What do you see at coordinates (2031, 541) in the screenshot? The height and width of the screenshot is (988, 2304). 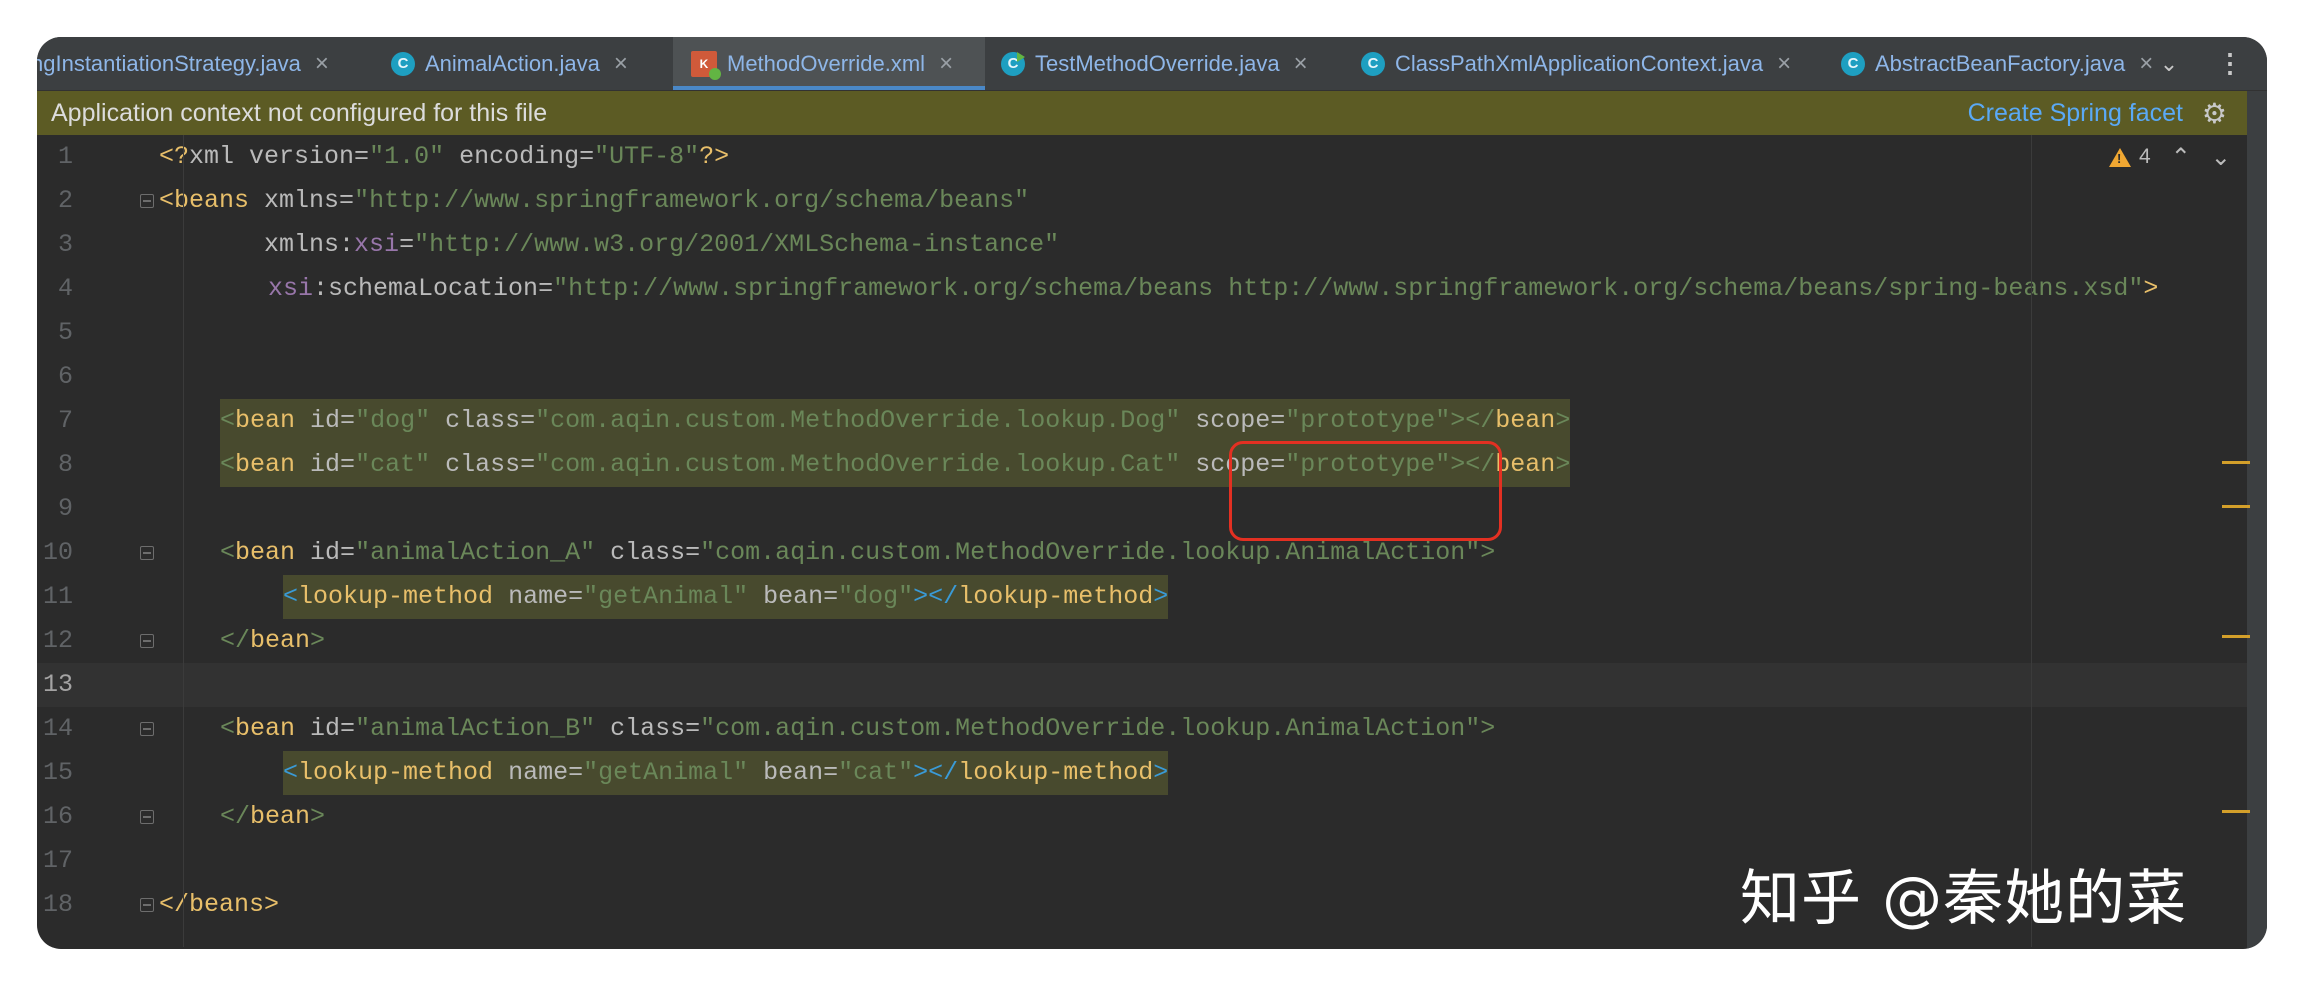 I see `right-margin-guide` at bounding box center [2031, 541].